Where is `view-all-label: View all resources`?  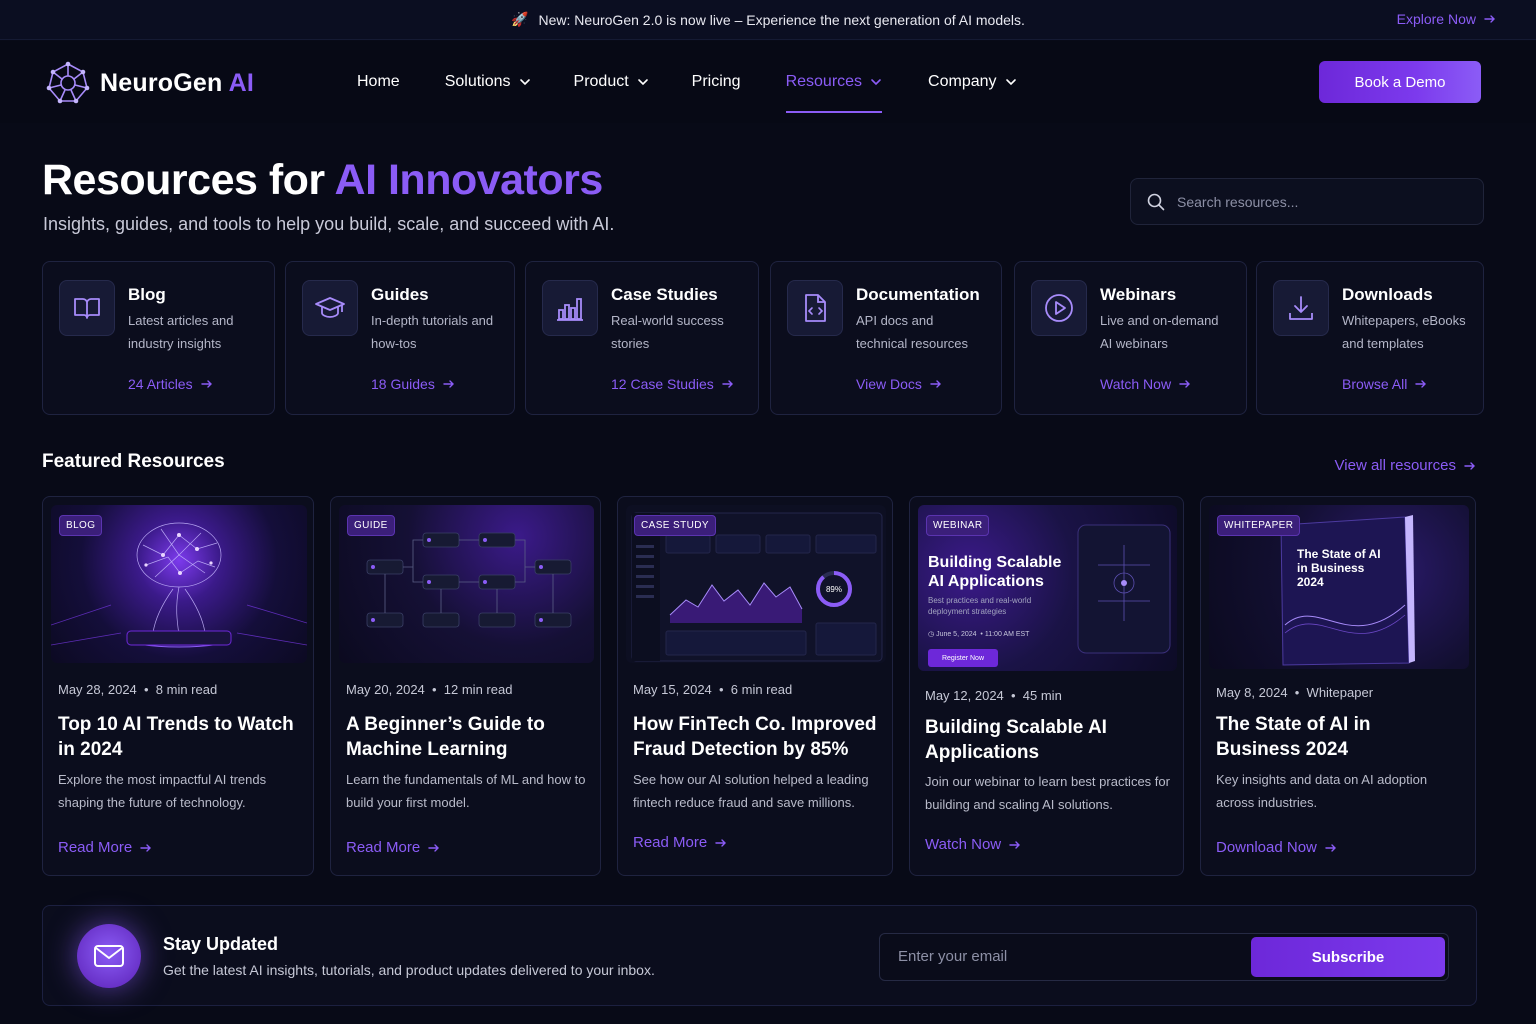 view-all-label: View all resources is located at coordinates (1395, 465).